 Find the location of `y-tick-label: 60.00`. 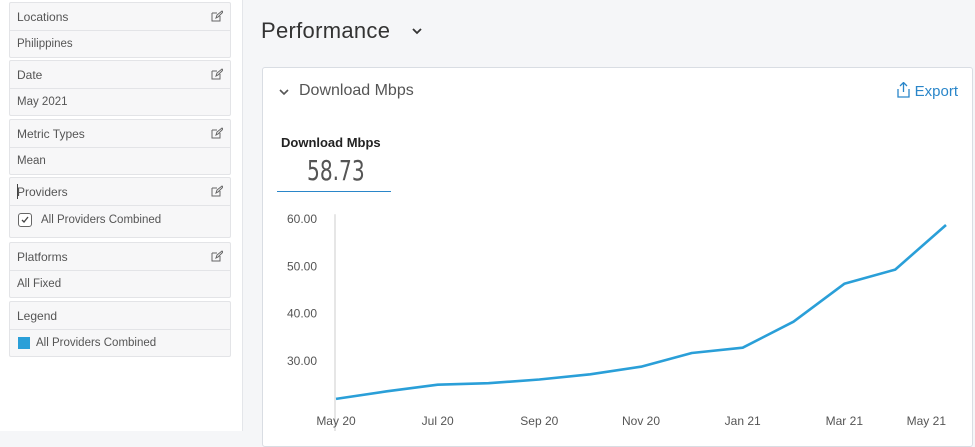

y-tick-label: 60.00 is located at coordinates (302, 219).